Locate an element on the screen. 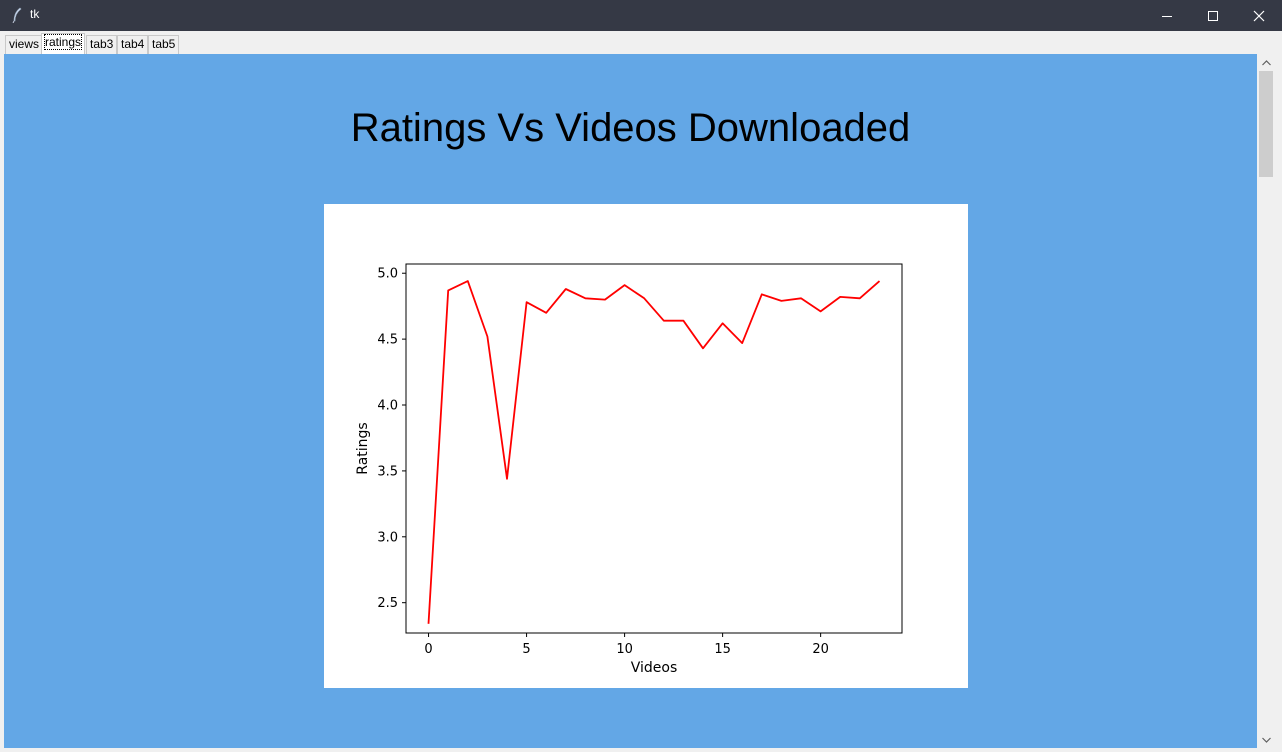  chevron-down-icon is located at coordinates (1266, 740).